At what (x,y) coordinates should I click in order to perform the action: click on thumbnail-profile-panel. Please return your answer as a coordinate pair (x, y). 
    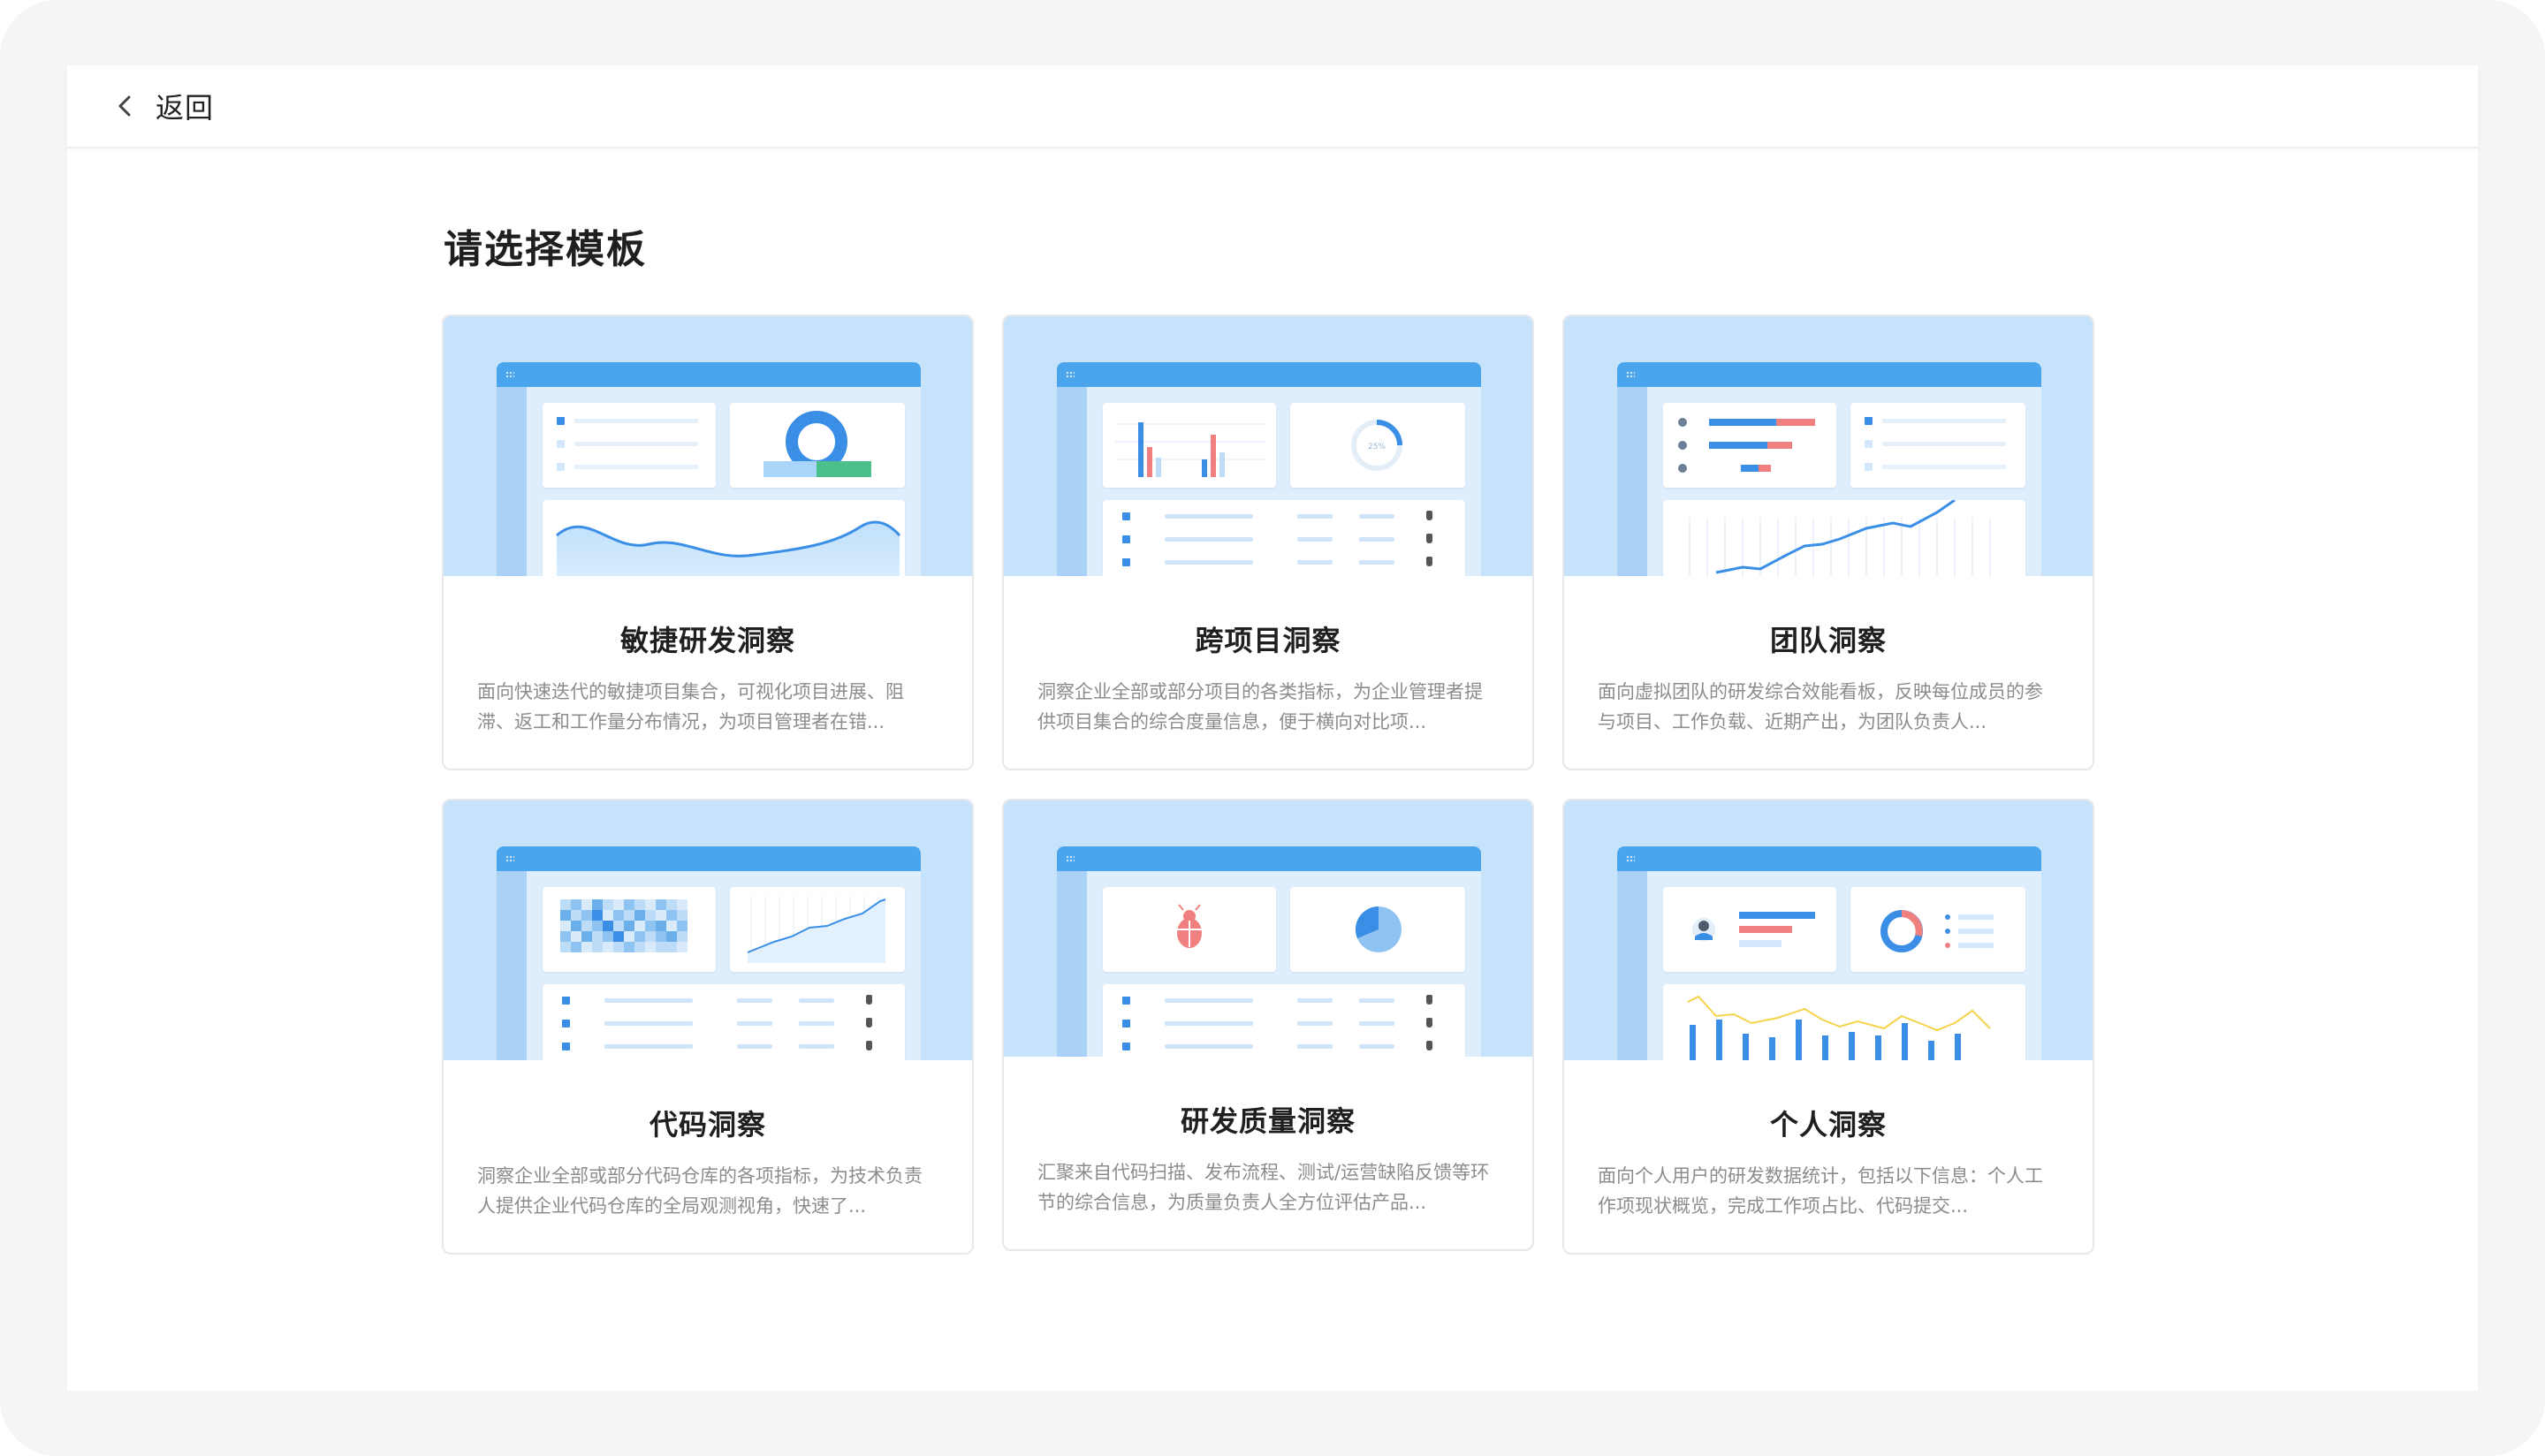
    Looking at the image, I should click on (1749, 929).